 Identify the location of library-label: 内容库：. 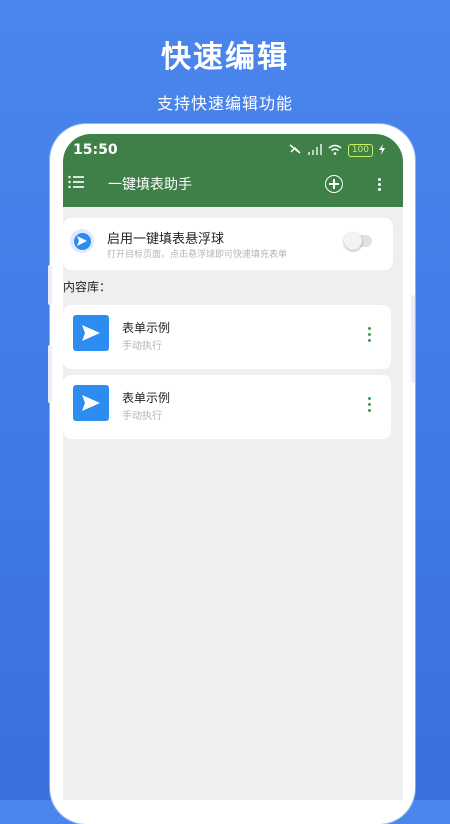
(87, 287).